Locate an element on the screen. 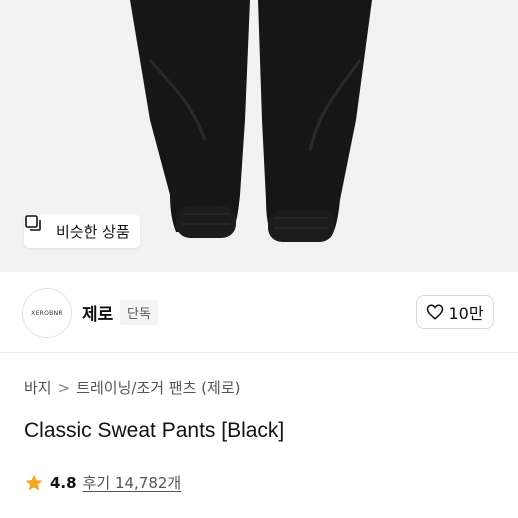  section-divider is located at coordinates (259, 352).